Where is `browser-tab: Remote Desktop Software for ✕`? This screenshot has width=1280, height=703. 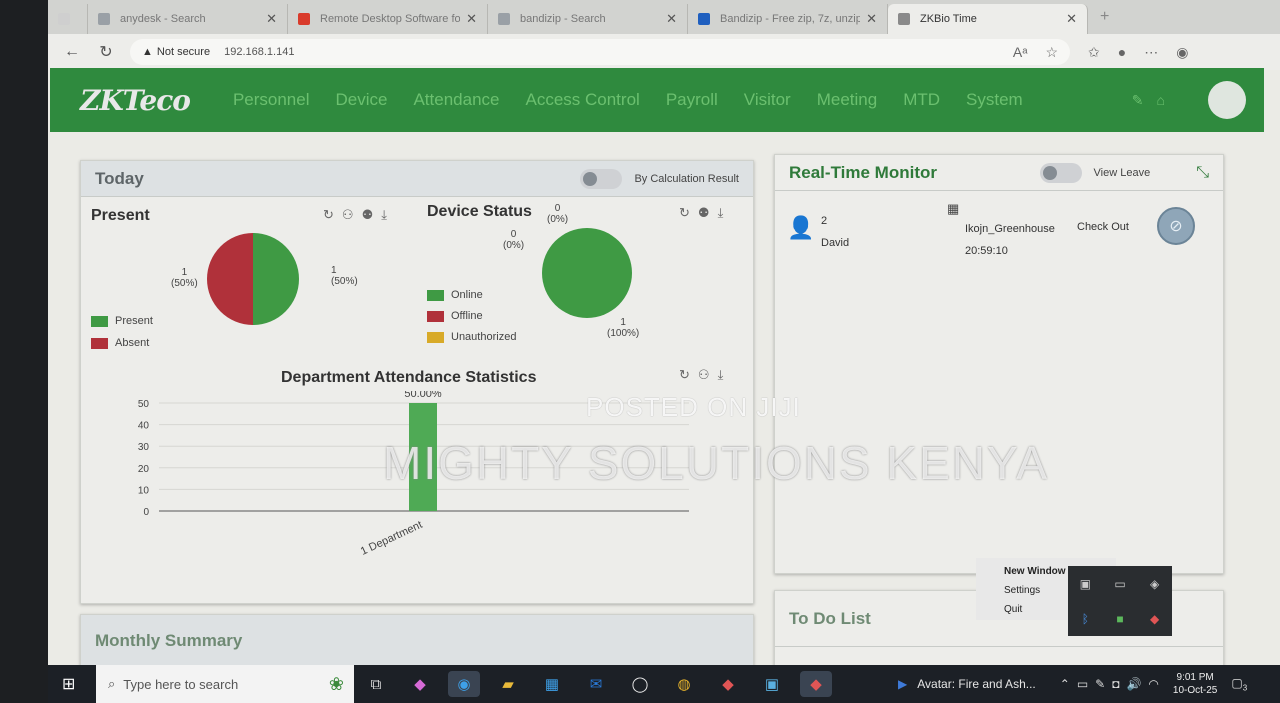 browser-tab: Remote Desktop Software for ✕ is located at coordinates (388, 19).